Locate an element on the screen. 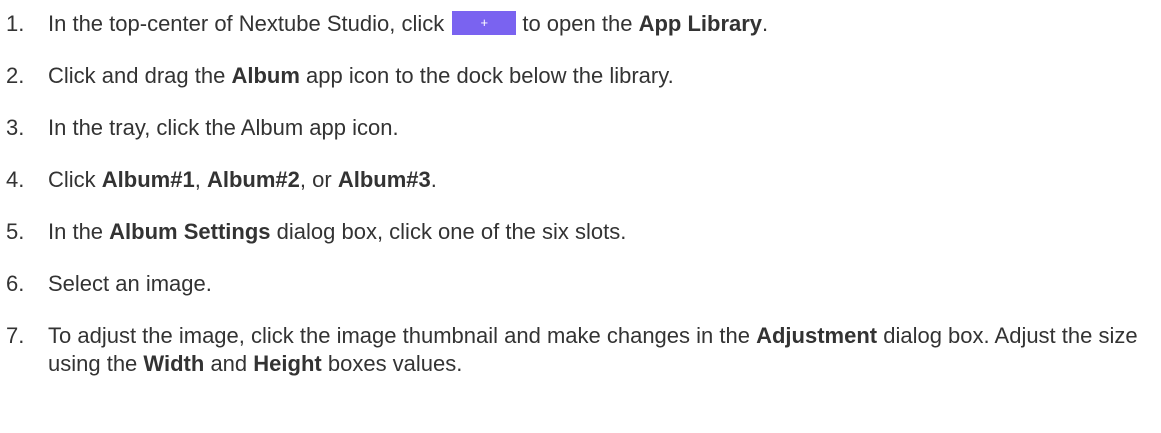 Image resolution: width=1161 pixels, height=433 pixels. album-3-label: Album#3 is located at coordinates (384, 179).